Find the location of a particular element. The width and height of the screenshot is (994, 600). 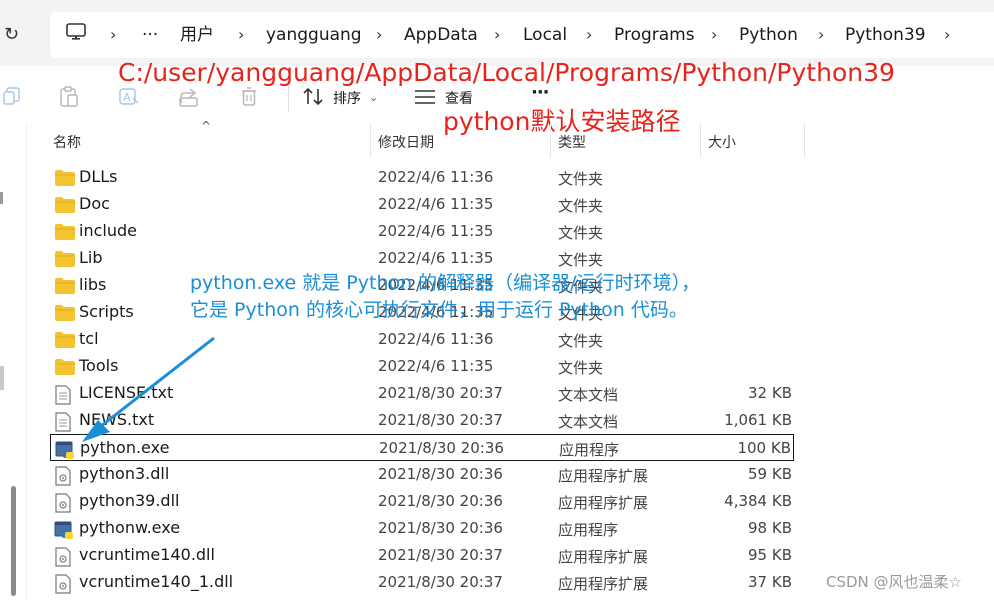

breadcrumb-item-yangguang: yangguang is located at coordinates (314, 35).